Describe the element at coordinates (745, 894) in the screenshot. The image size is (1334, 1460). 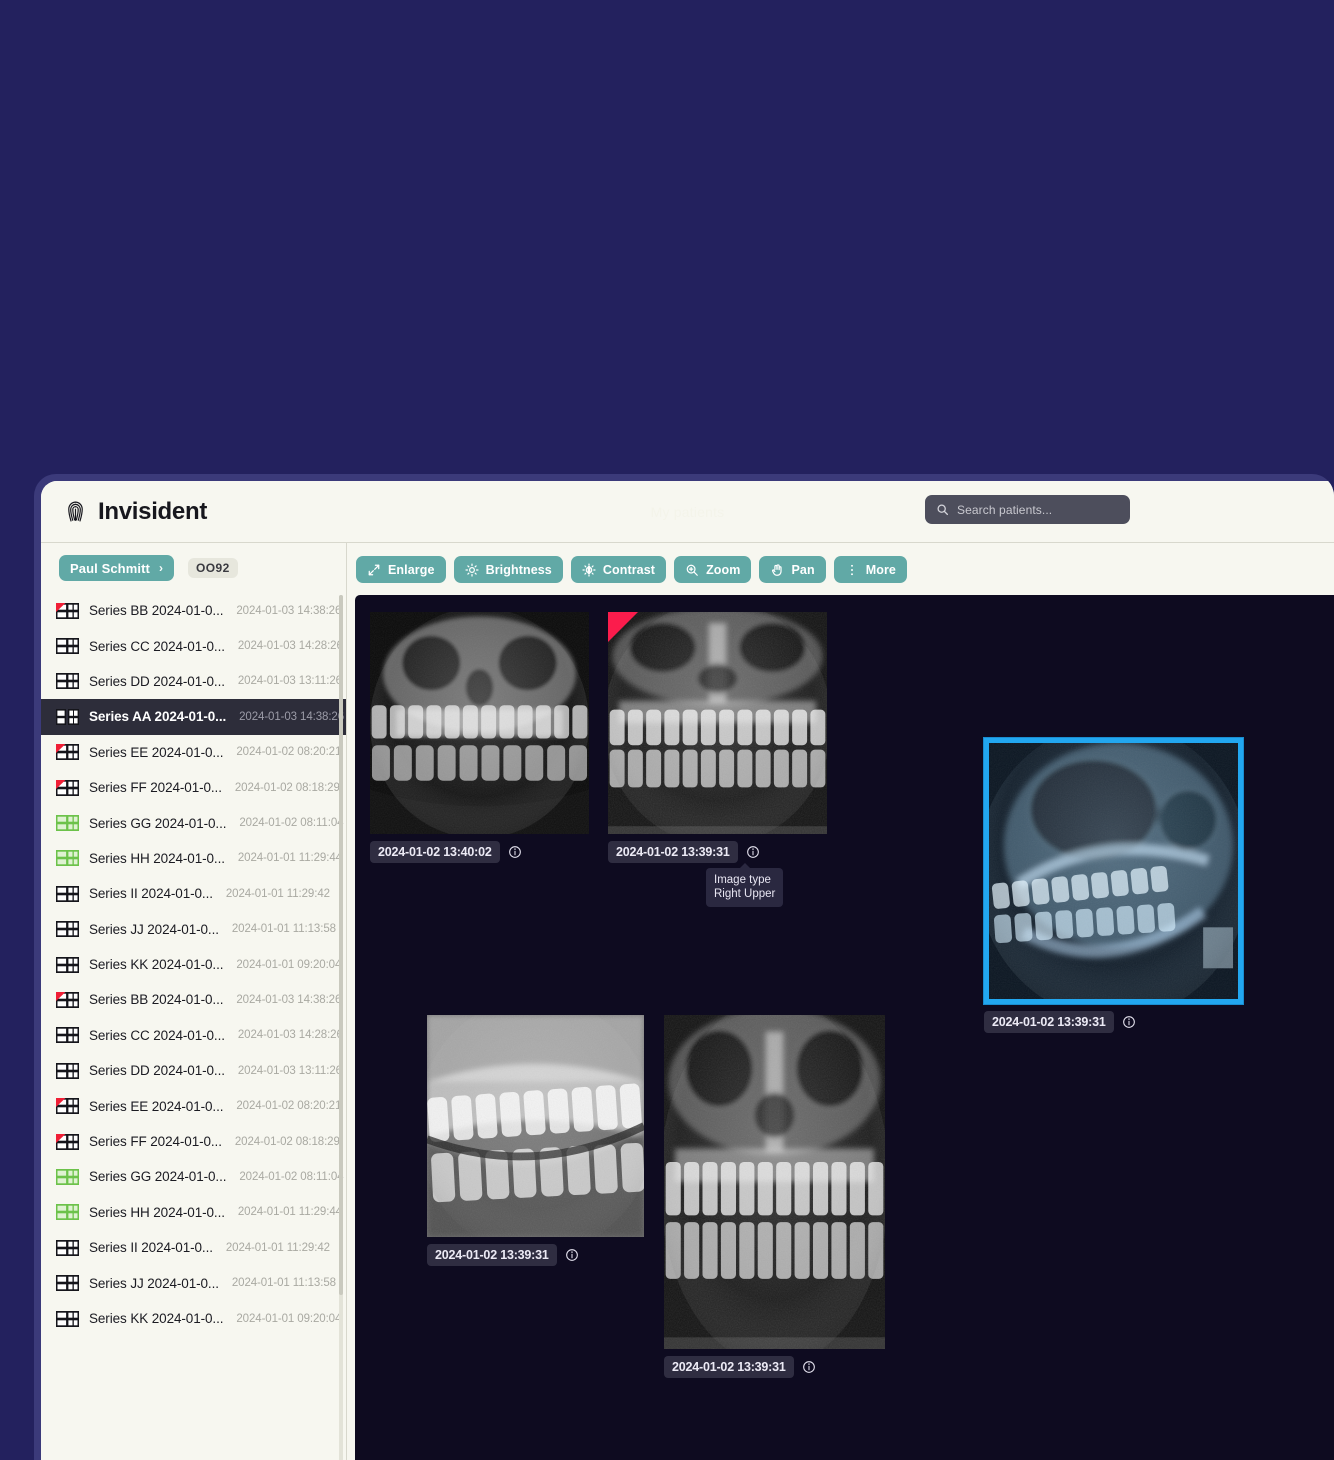
I see `tooltip-value: Right Upper` at that location.